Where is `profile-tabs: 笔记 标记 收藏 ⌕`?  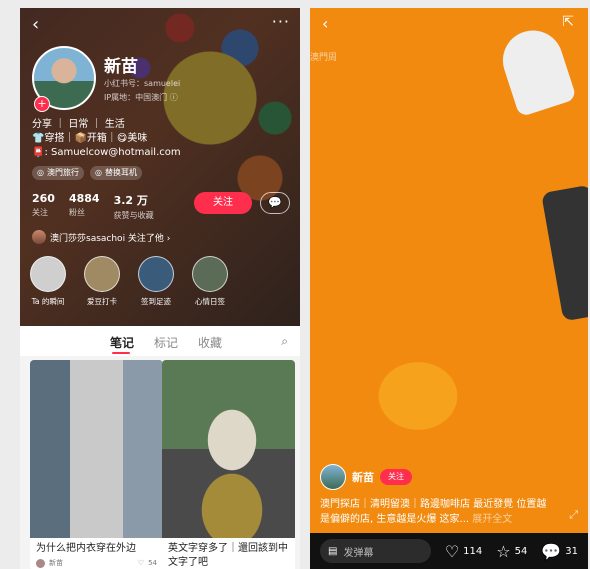 profile-tabs: 笔记 标记 收藏 ⌕ is located at coordinates (160, 341).